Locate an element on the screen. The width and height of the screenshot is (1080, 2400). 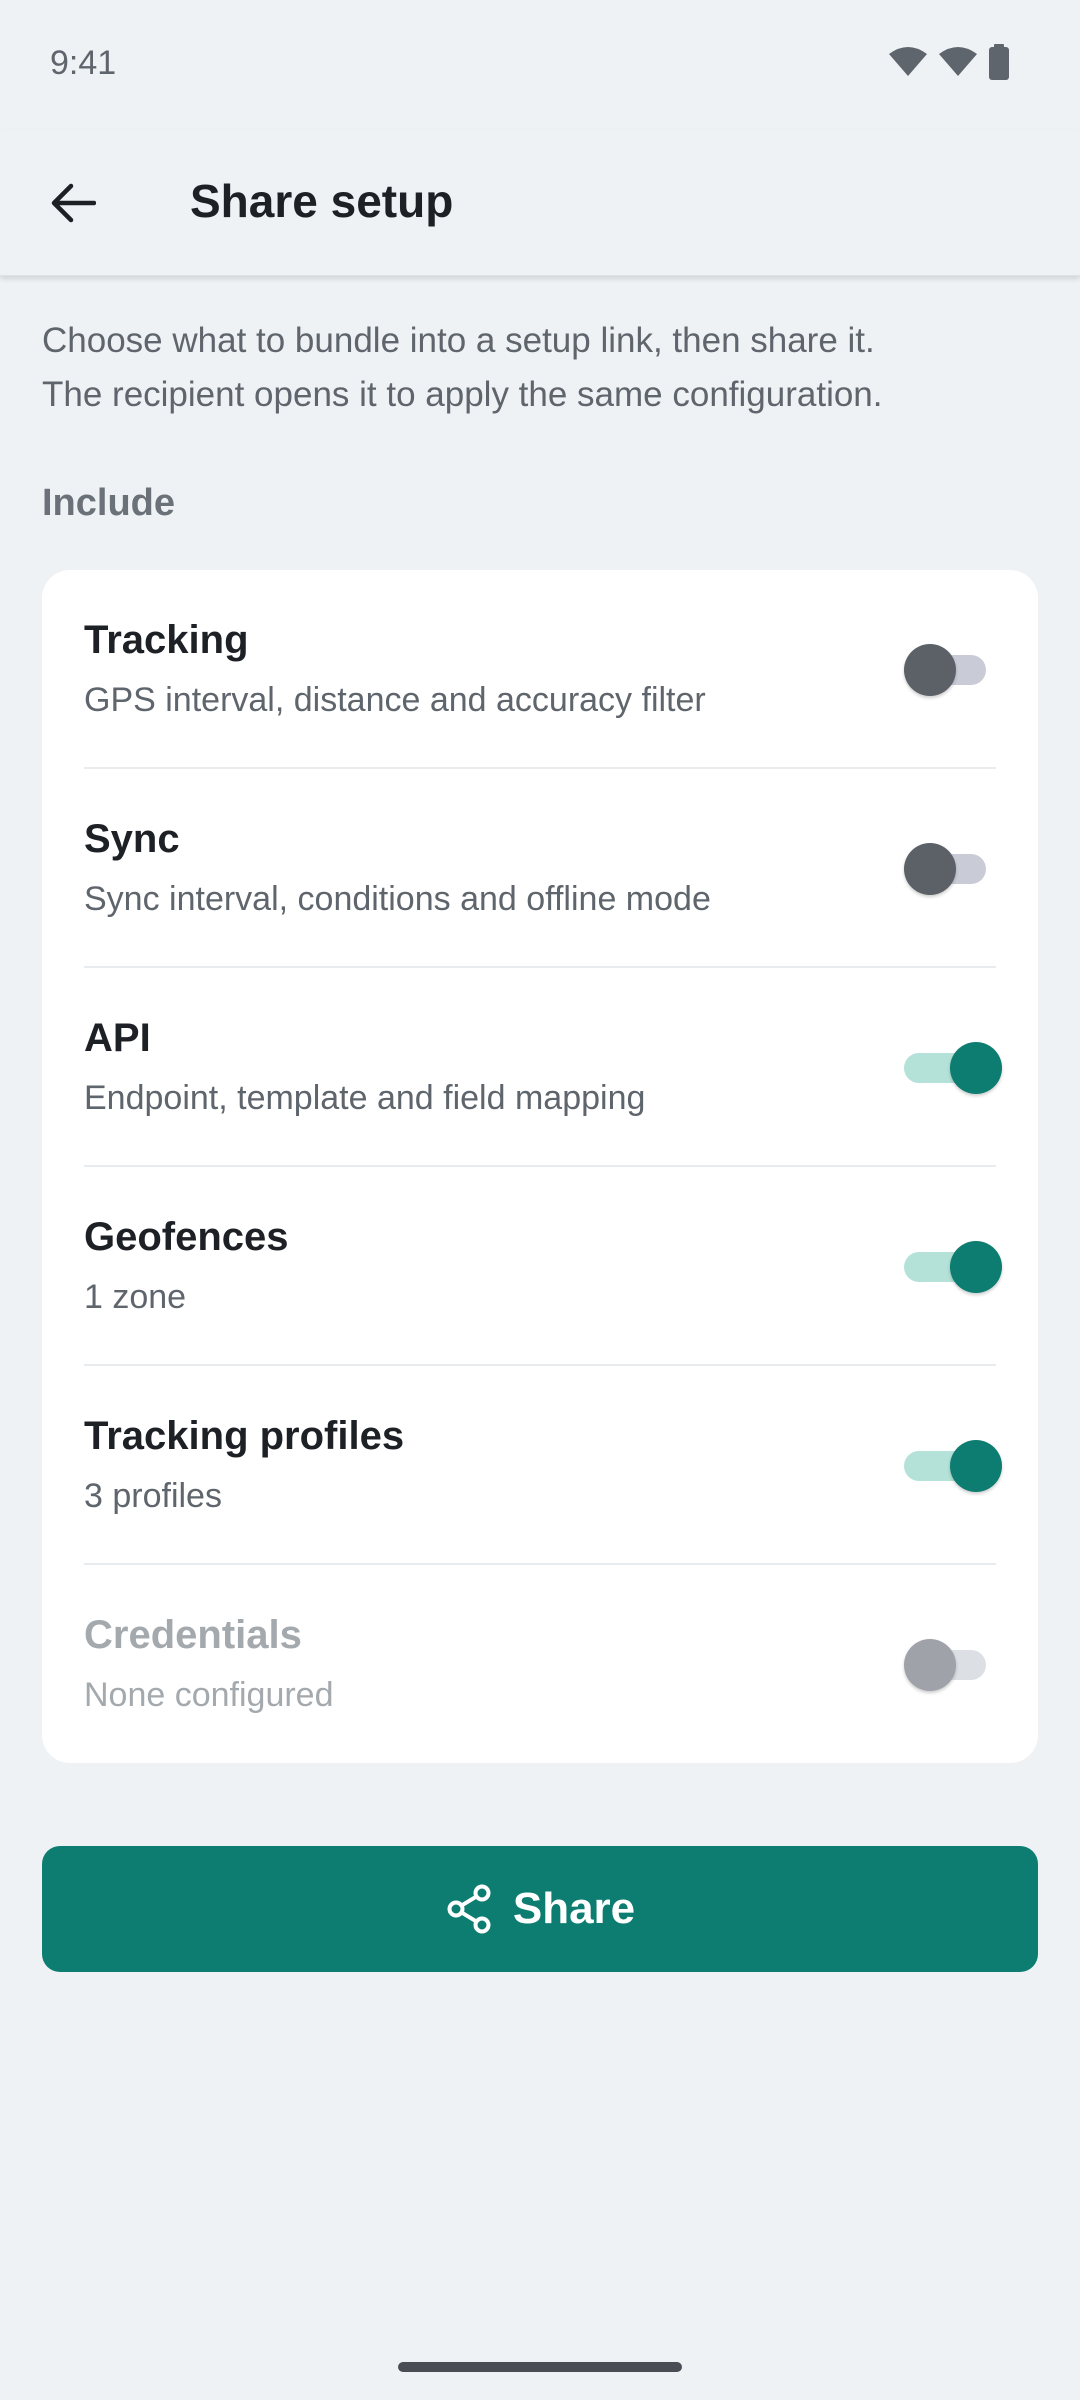
geofences-toggle is located at coordinates (953, 1267).